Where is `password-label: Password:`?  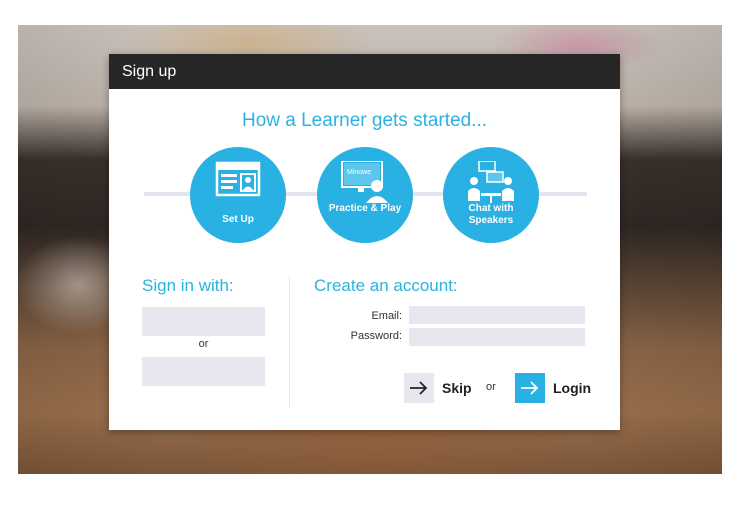 password-label: Password: is located at coordinates (376, 336).